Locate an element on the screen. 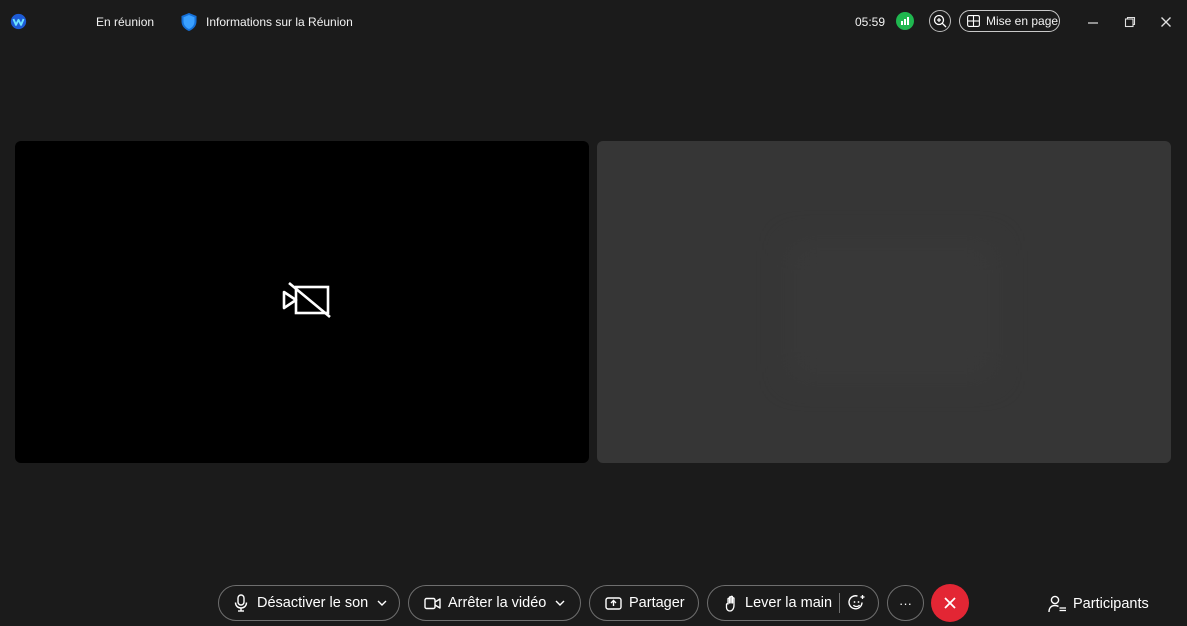 The width and height of the screenshot is (1187, 626). network-signal-icon is located at coordinates (905, 21).